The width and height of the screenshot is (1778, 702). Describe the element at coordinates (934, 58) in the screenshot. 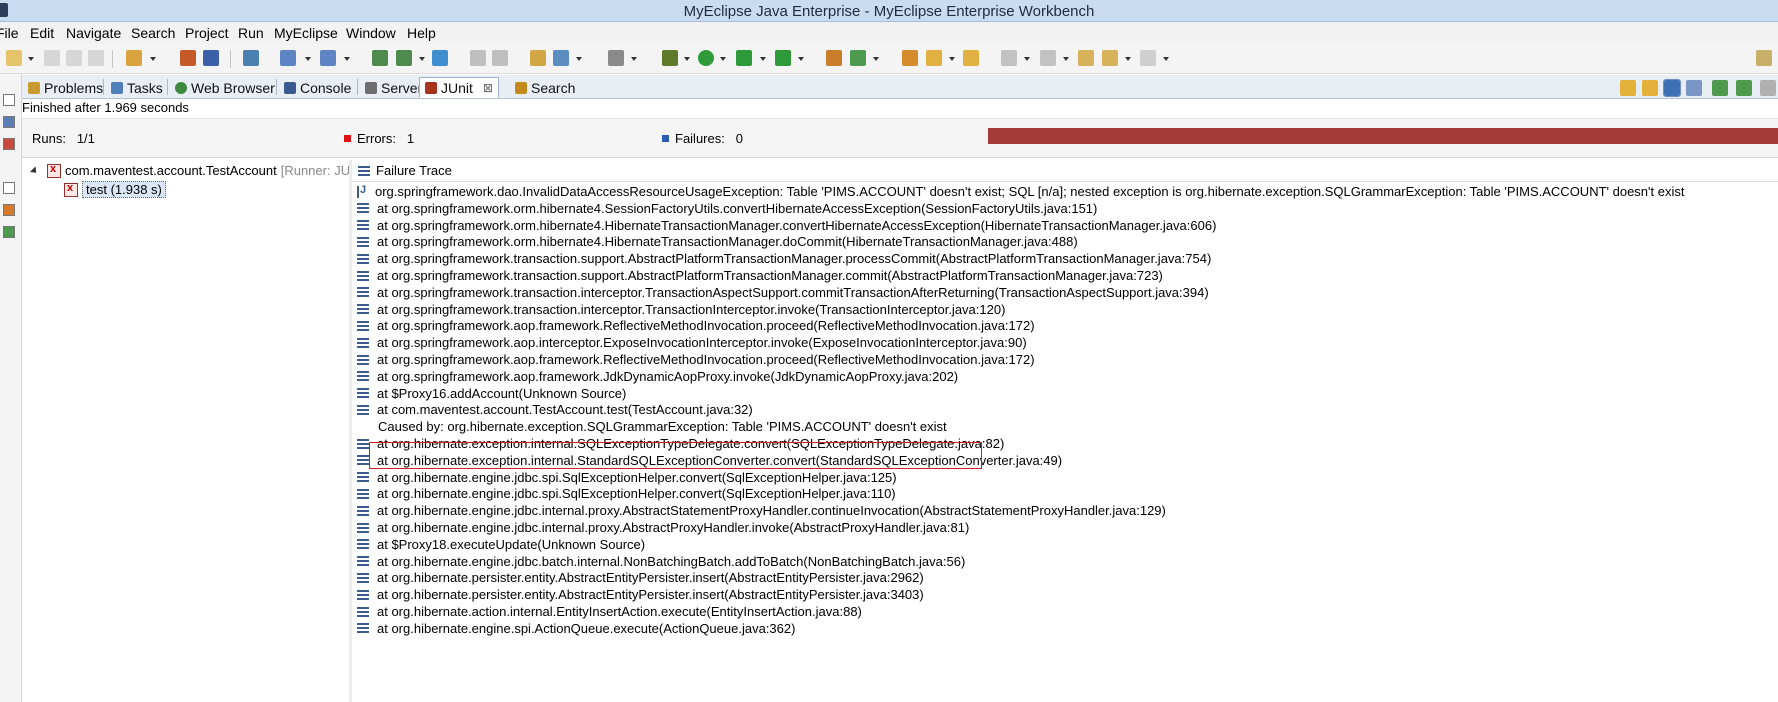

I see `search-icon` at that location.